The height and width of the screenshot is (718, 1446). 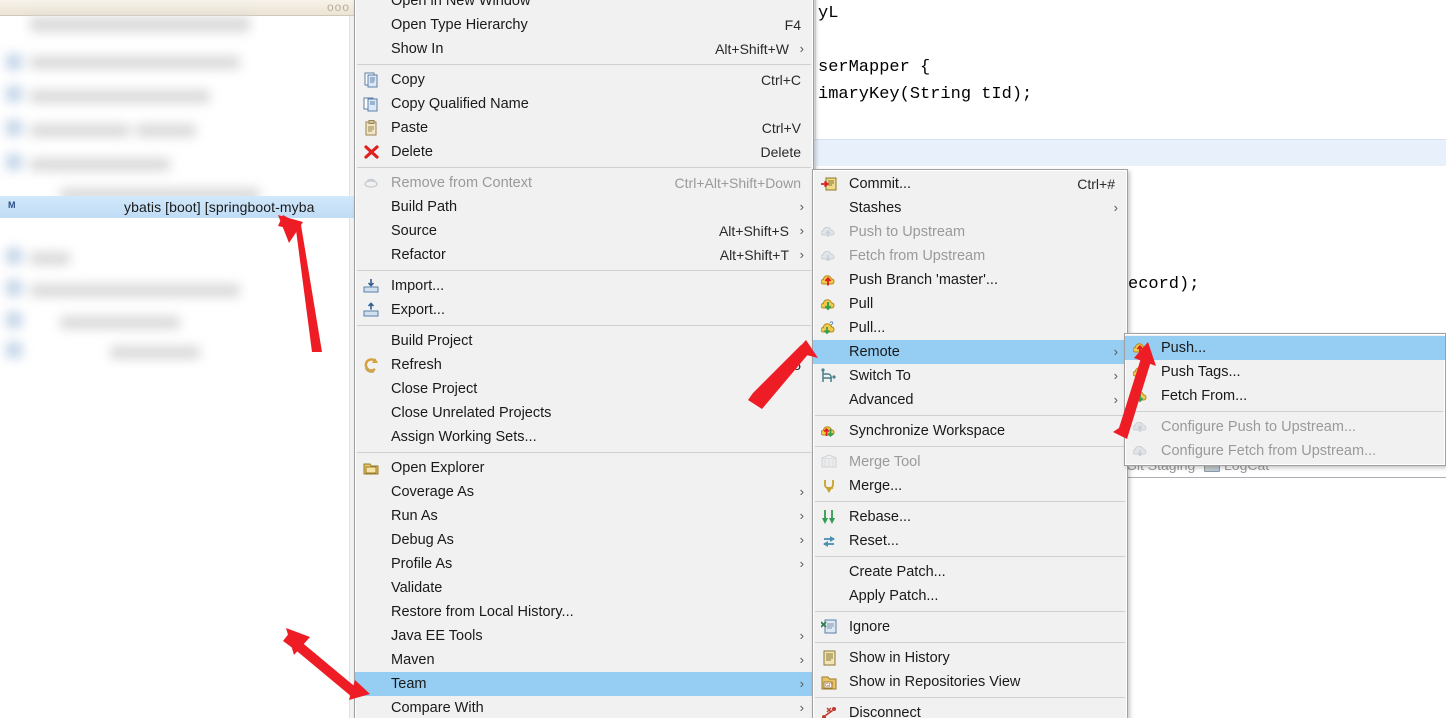 What do you see at coordinates (830, 184) in the screenshot?
I see `git-commit-icon` at bounding box center [830, 184].